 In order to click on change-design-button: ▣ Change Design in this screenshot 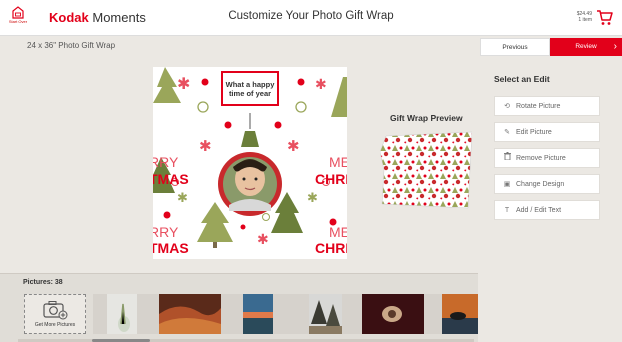, I will do `click(547, 184)`.